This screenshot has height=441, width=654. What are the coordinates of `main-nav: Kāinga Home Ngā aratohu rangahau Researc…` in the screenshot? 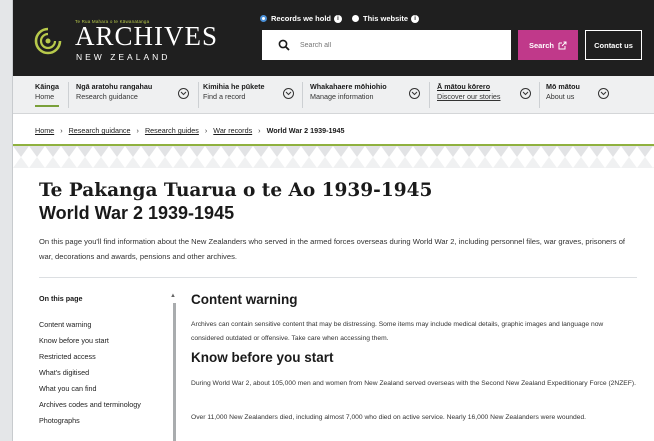 It's located at (333, 95).